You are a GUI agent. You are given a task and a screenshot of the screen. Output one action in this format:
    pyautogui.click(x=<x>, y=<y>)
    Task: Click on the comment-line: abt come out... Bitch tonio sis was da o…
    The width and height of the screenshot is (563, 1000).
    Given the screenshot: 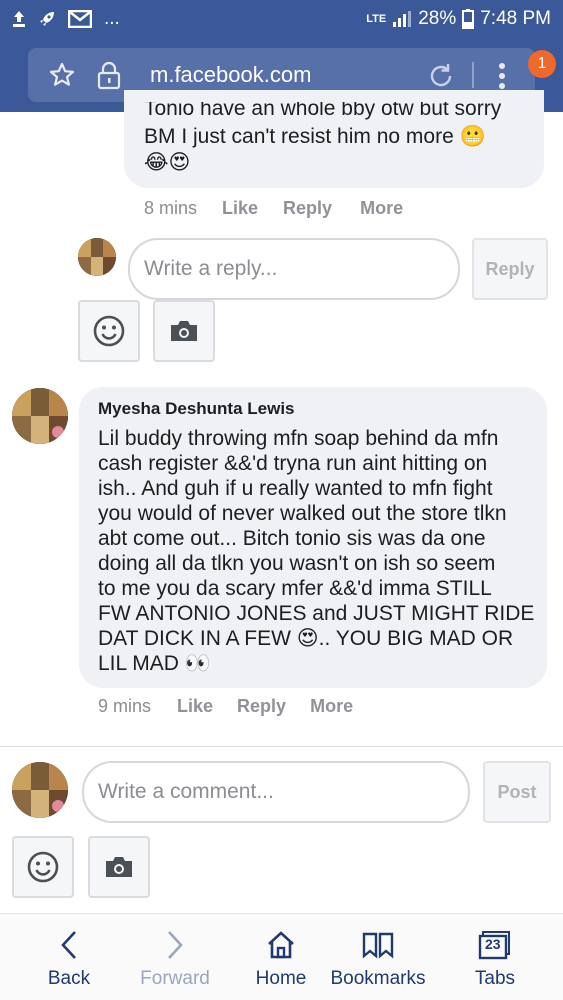 What is the action you would take?
    pyautogui.click(x=292, y=538)
    